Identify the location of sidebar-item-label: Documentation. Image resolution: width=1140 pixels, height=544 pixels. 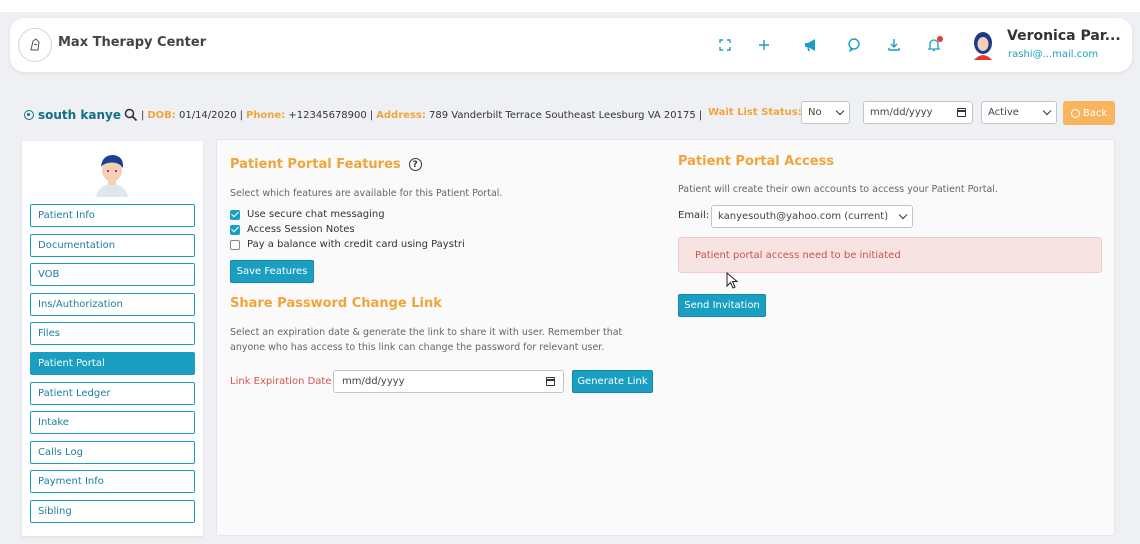
(77, 245).